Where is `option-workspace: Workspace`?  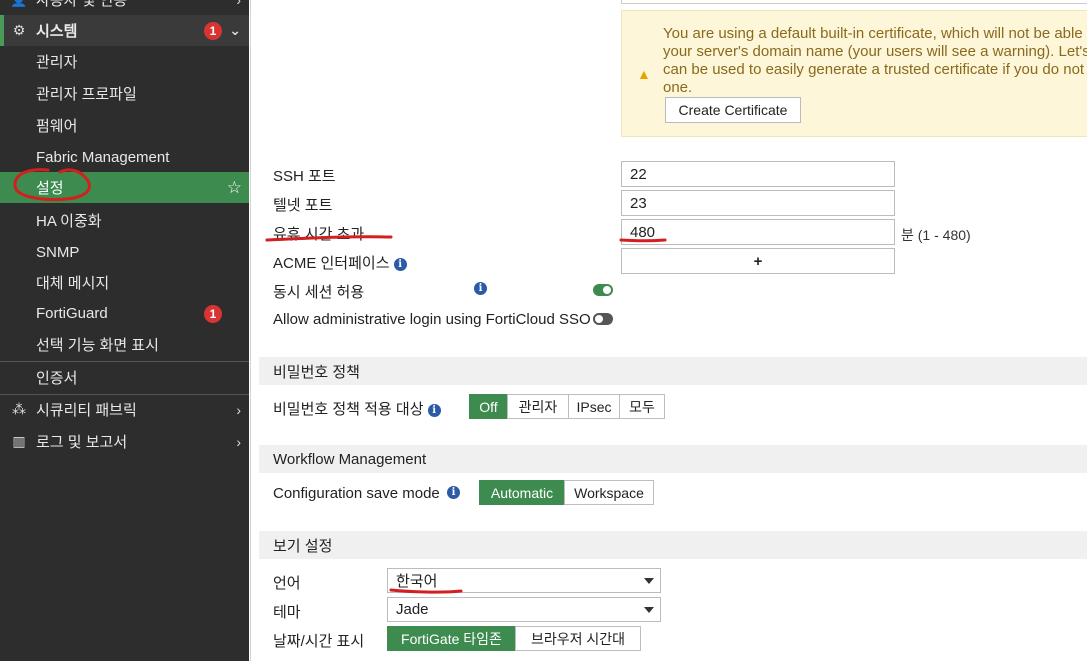
option-workspace: Workspace is located at coordinates (609, 492).